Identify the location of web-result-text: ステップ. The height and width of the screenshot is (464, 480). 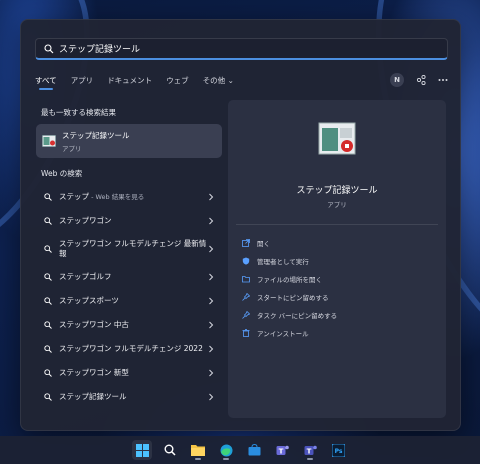
(74, 196).